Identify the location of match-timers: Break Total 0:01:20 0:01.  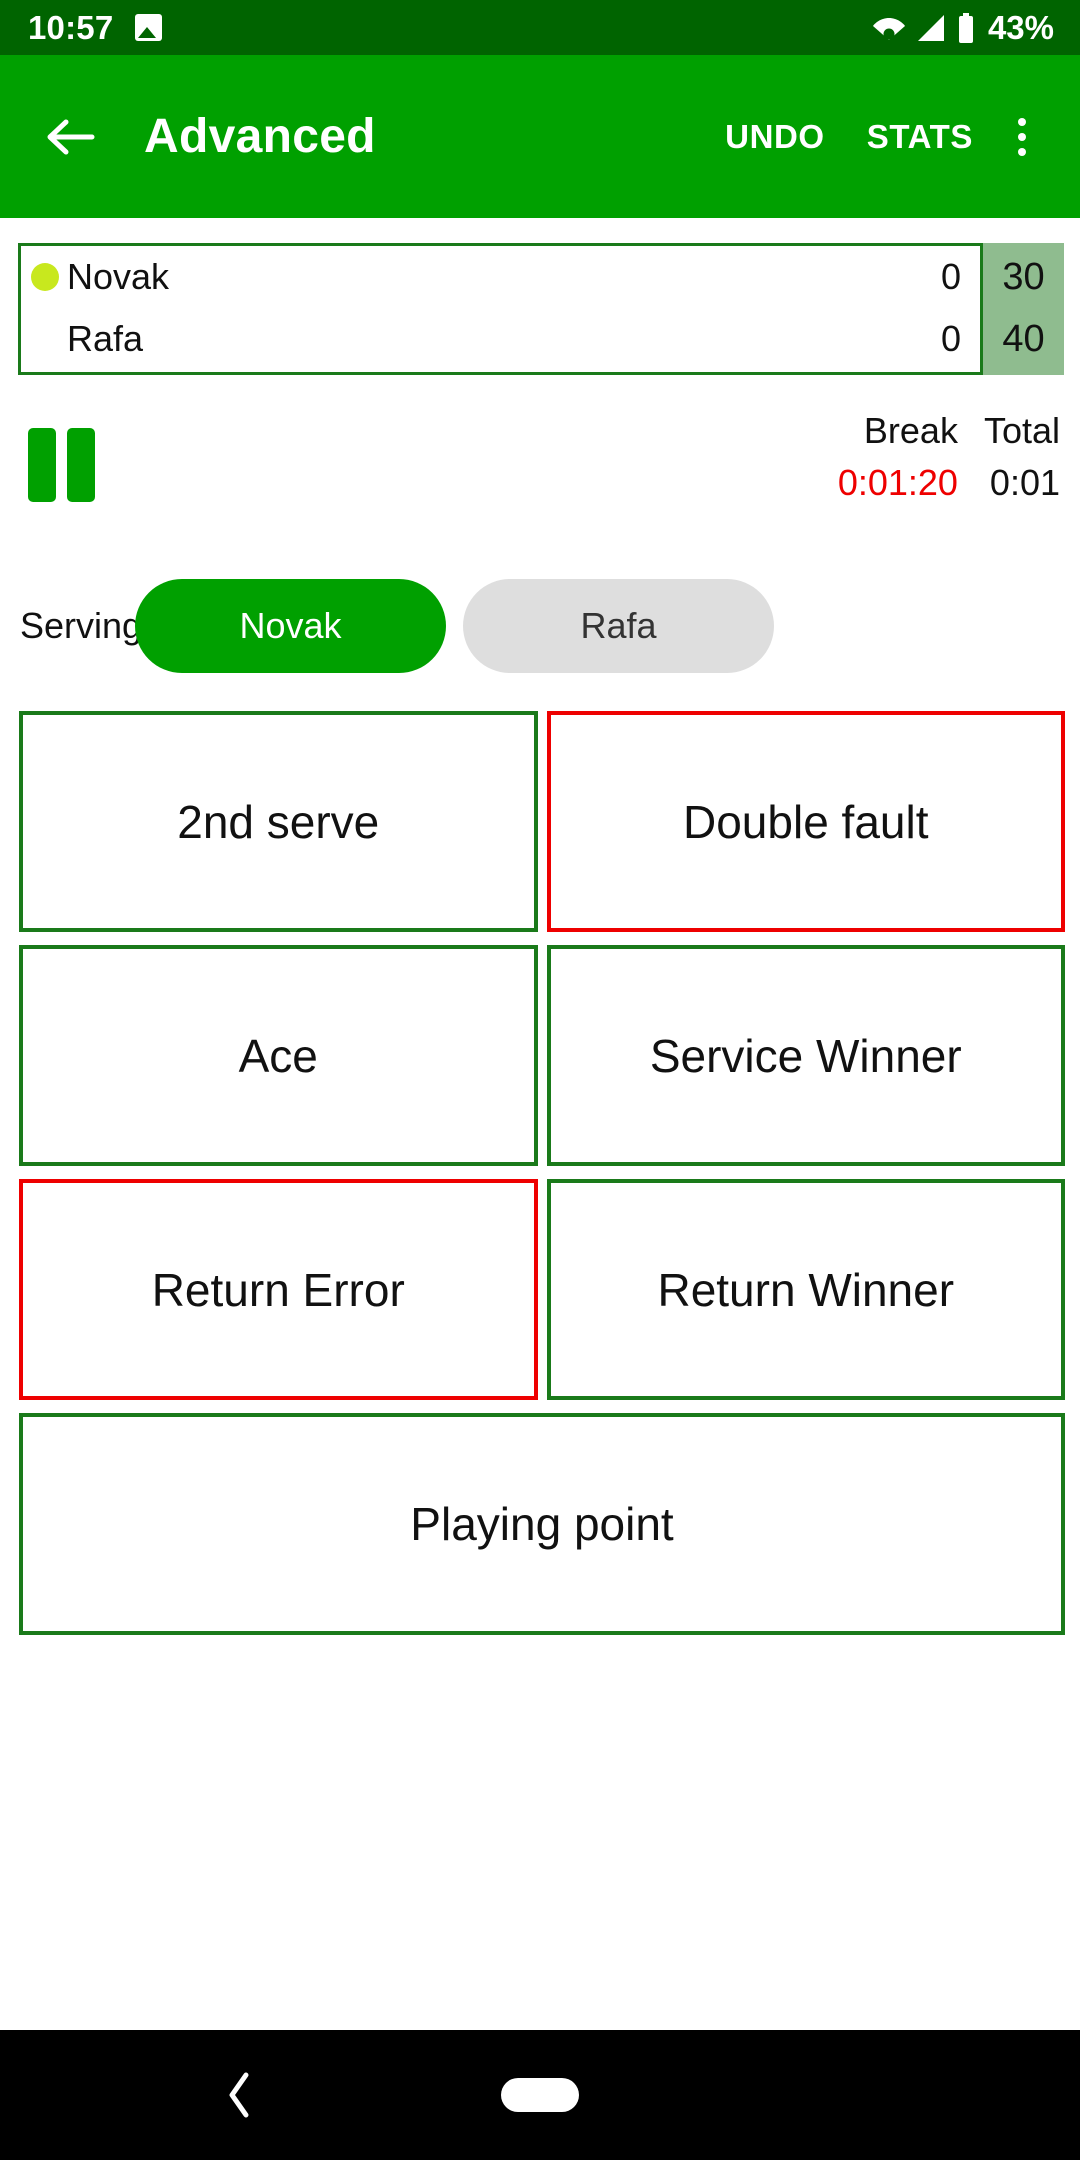
(949, 457).